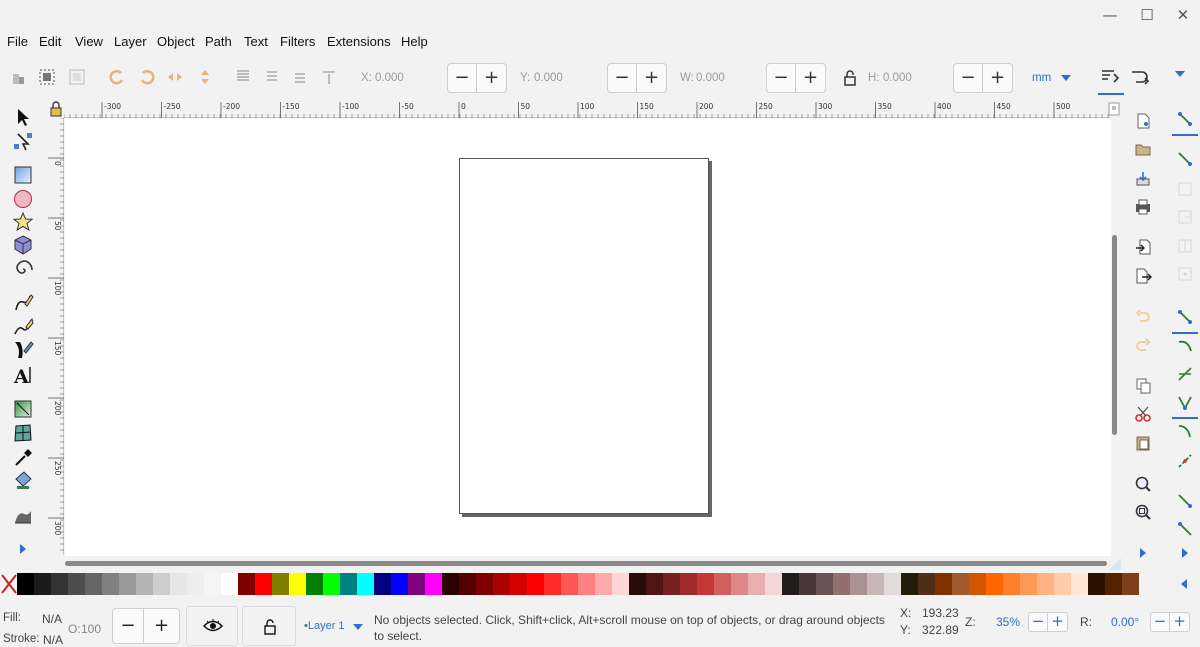 This screenshot has height=647, width=1200. What do you see at coordinates (968, 78) in the screenshot?
I see `h-decrement-button: −` at bounding box center [968, 78].